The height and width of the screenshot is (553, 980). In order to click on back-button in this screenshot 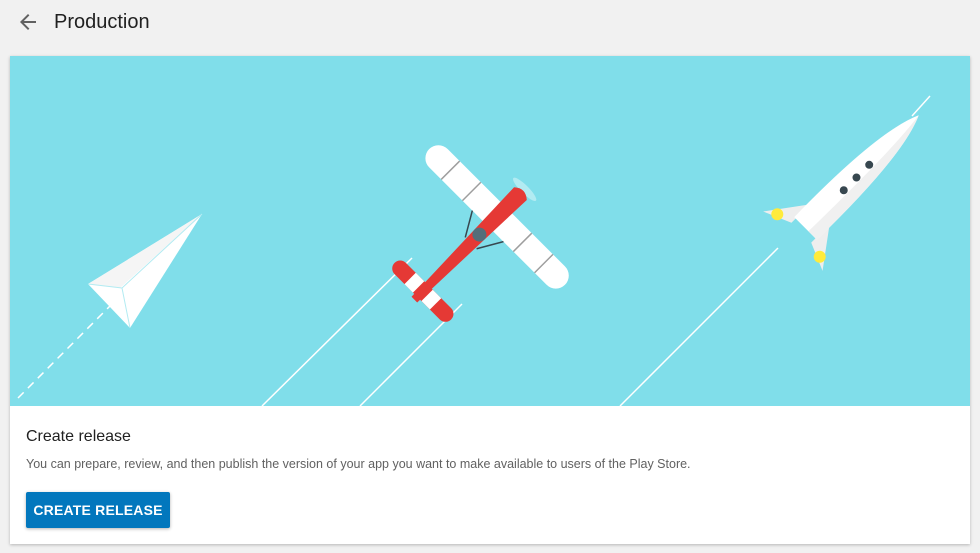, I will do `click(28, 22)`.